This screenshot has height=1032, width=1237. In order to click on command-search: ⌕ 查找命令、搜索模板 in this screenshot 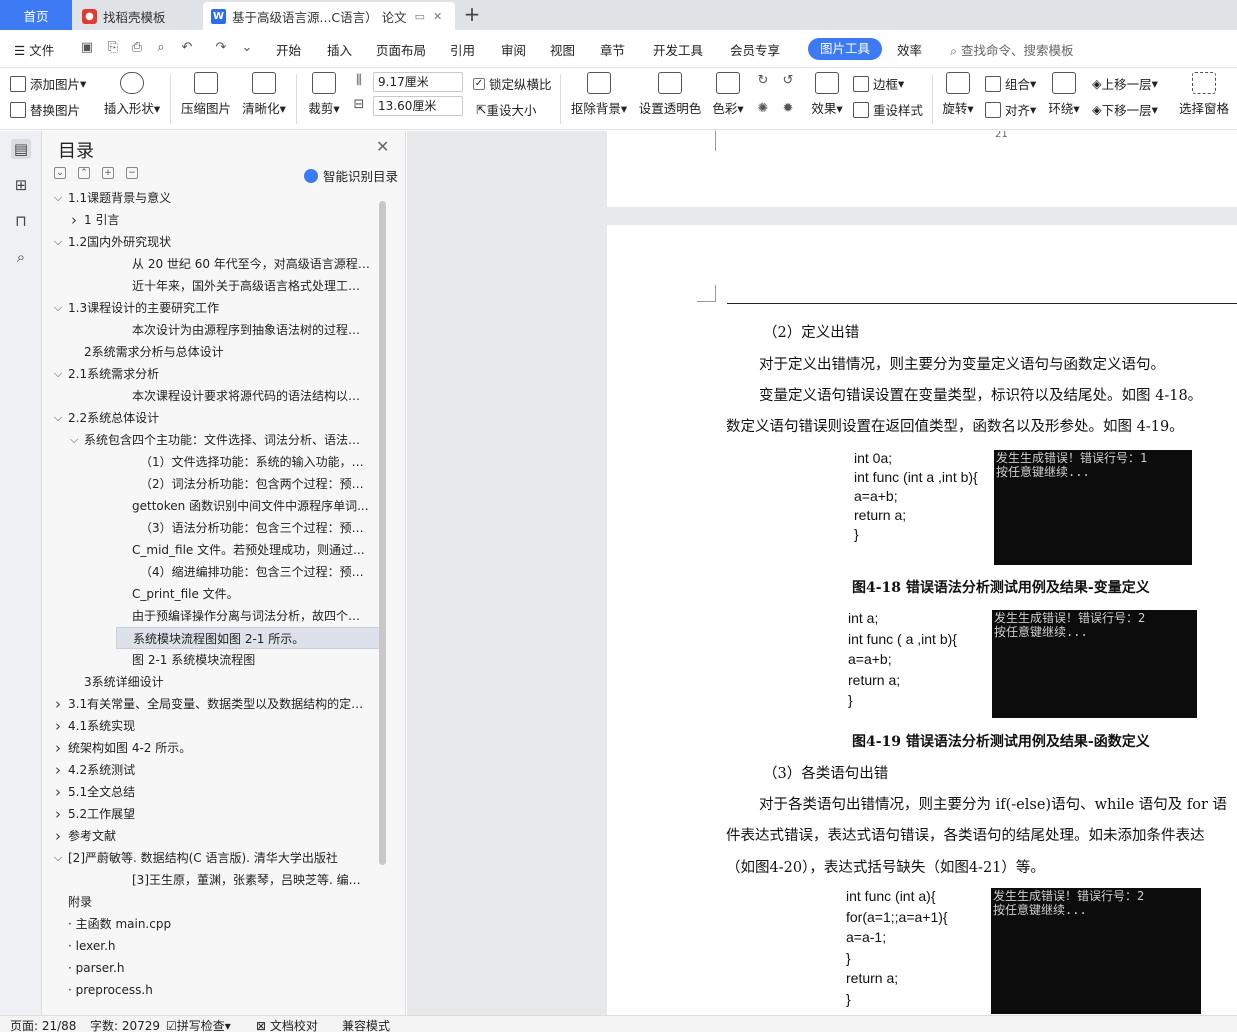, I will do `click(1012, 49)`.